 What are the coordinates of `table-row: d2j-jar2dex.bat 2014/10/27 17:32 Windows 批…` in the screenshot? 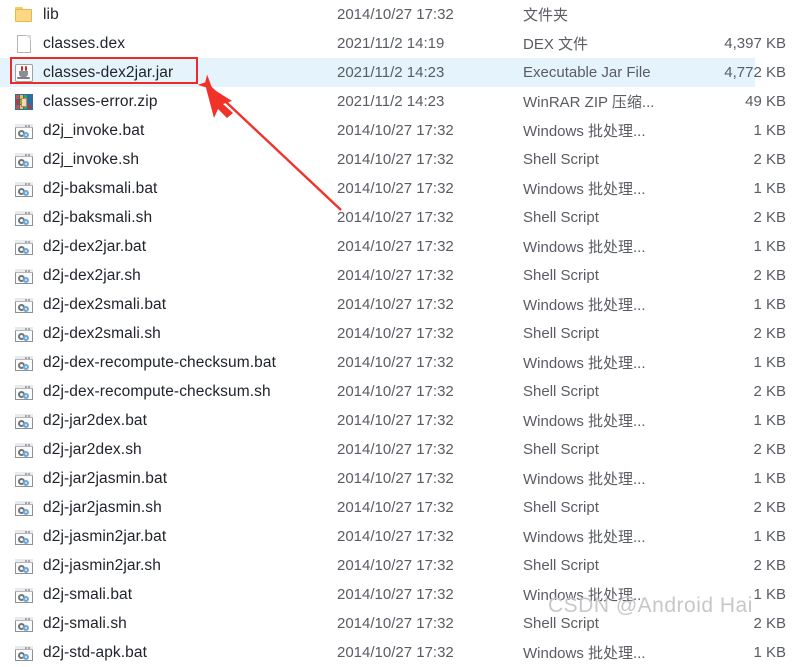 It's located at (405, 420).